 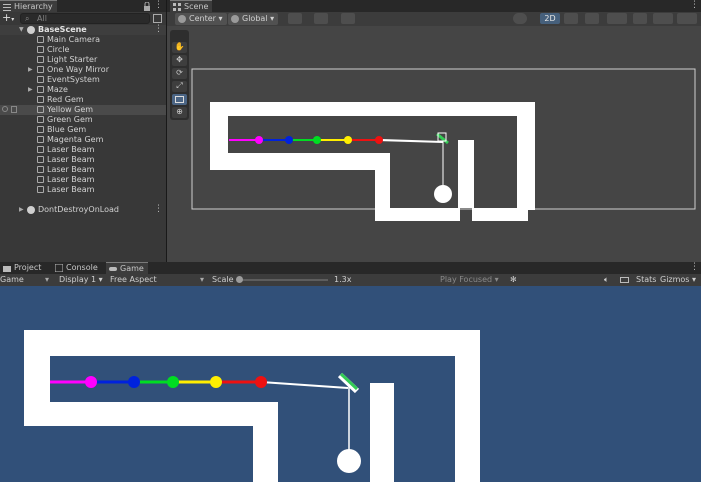 I want to click on view-dropdown: Game, so click(x=12, y=280).